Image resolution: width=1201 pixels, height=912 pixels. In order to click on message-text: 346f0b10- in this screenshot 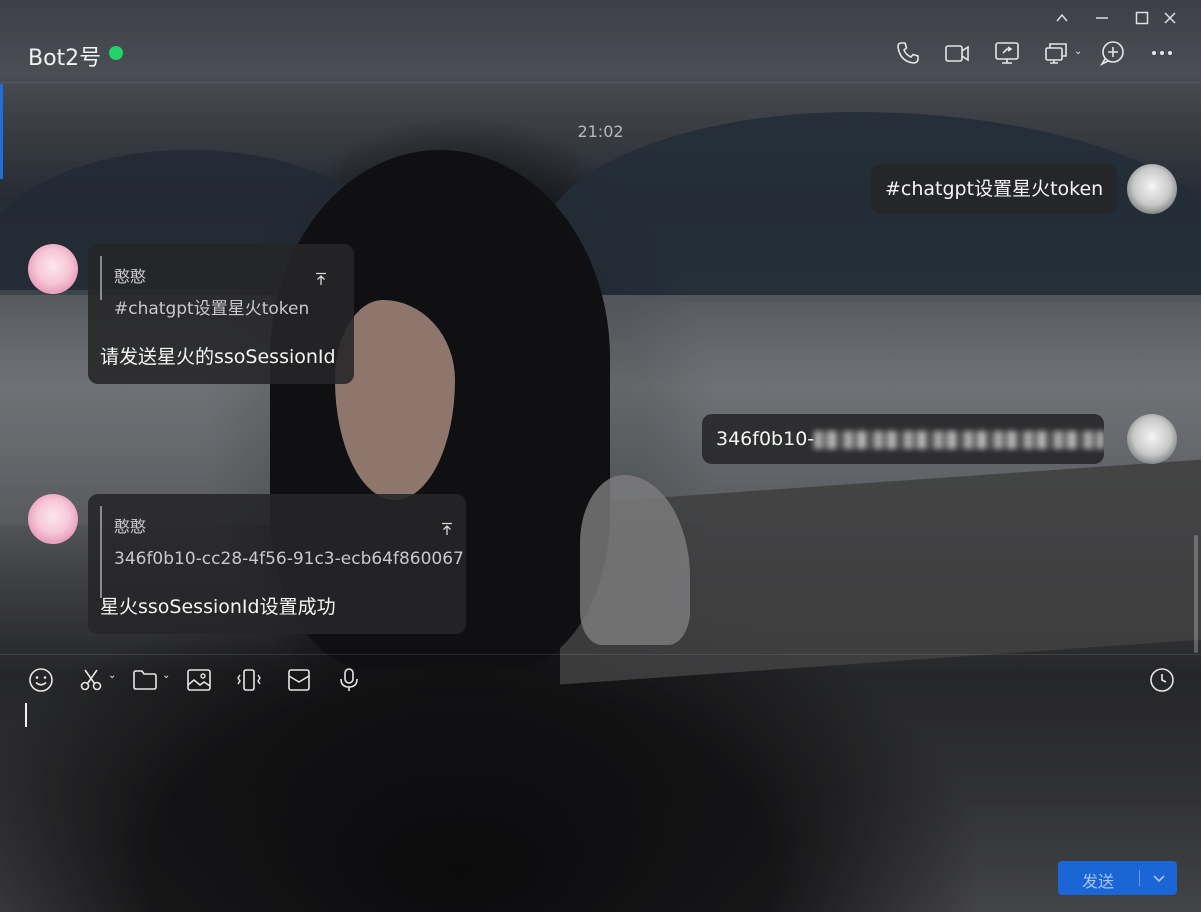, I will do `click(765, 439)`.